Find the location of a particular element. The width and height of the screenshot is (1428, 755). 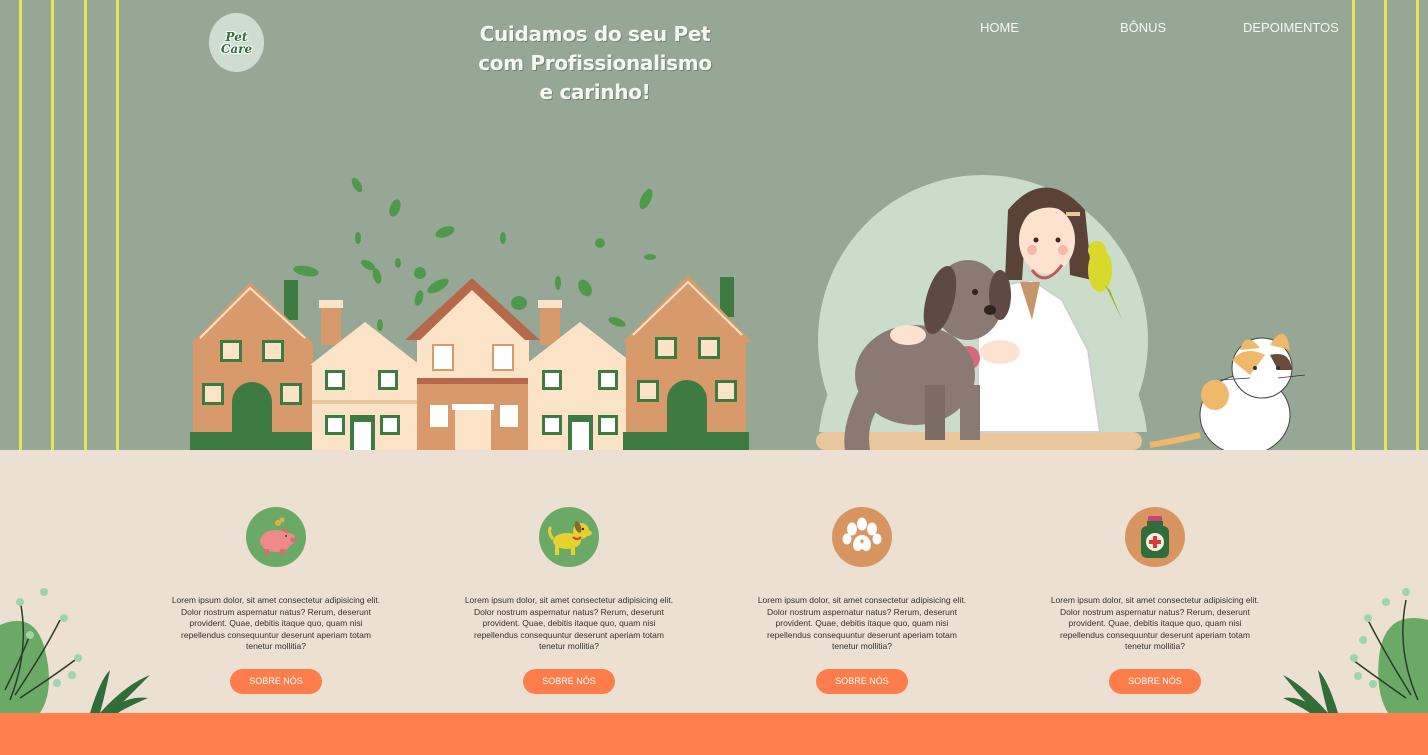

vet-illustration is located at coordinates (1055, 312).